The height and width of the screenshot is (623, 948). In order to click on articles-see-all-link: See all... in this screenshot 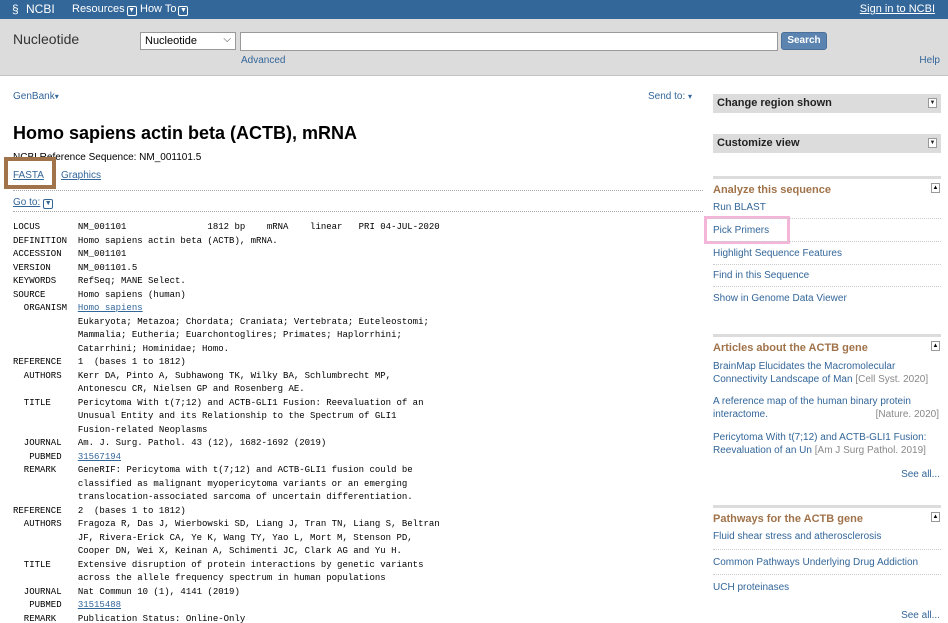, I will do `click(920, 474)`.